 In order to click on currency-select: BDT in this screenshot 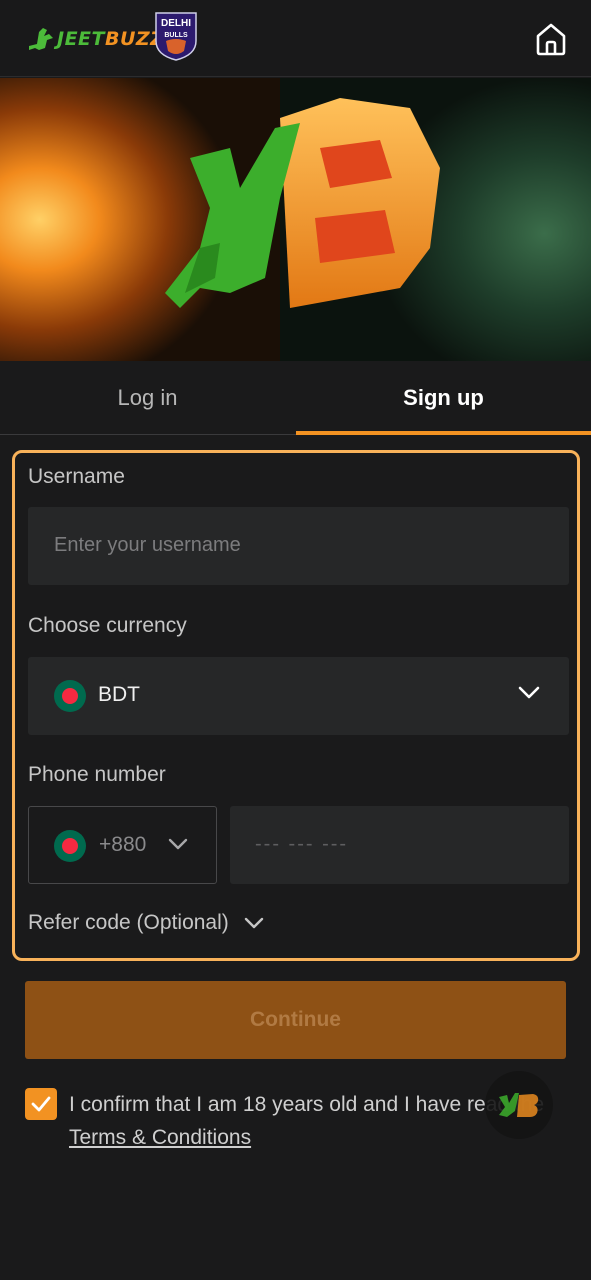, I will do `click(298, 696)`.